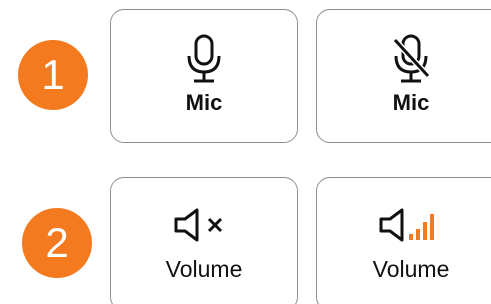 This screenshot has height=304, width=491. Describe the element at coordinates (406, 225) in the screenshot. I see `speaker-volume-bars-icon` at that location.